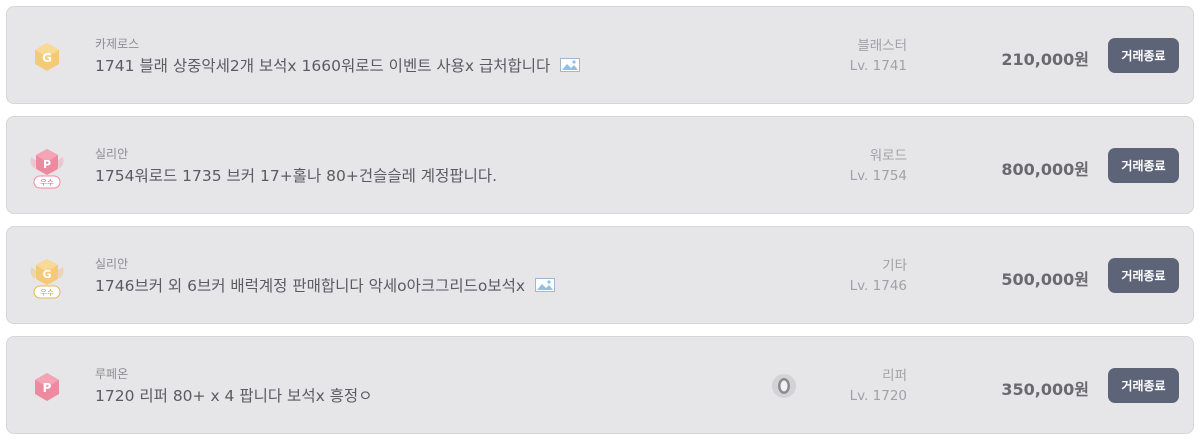 The width and height of the screenshot is (1200, 441). Describe the element at coordinates (1045, 389) in the screenshot. I see `price: 350,000원` at that location.